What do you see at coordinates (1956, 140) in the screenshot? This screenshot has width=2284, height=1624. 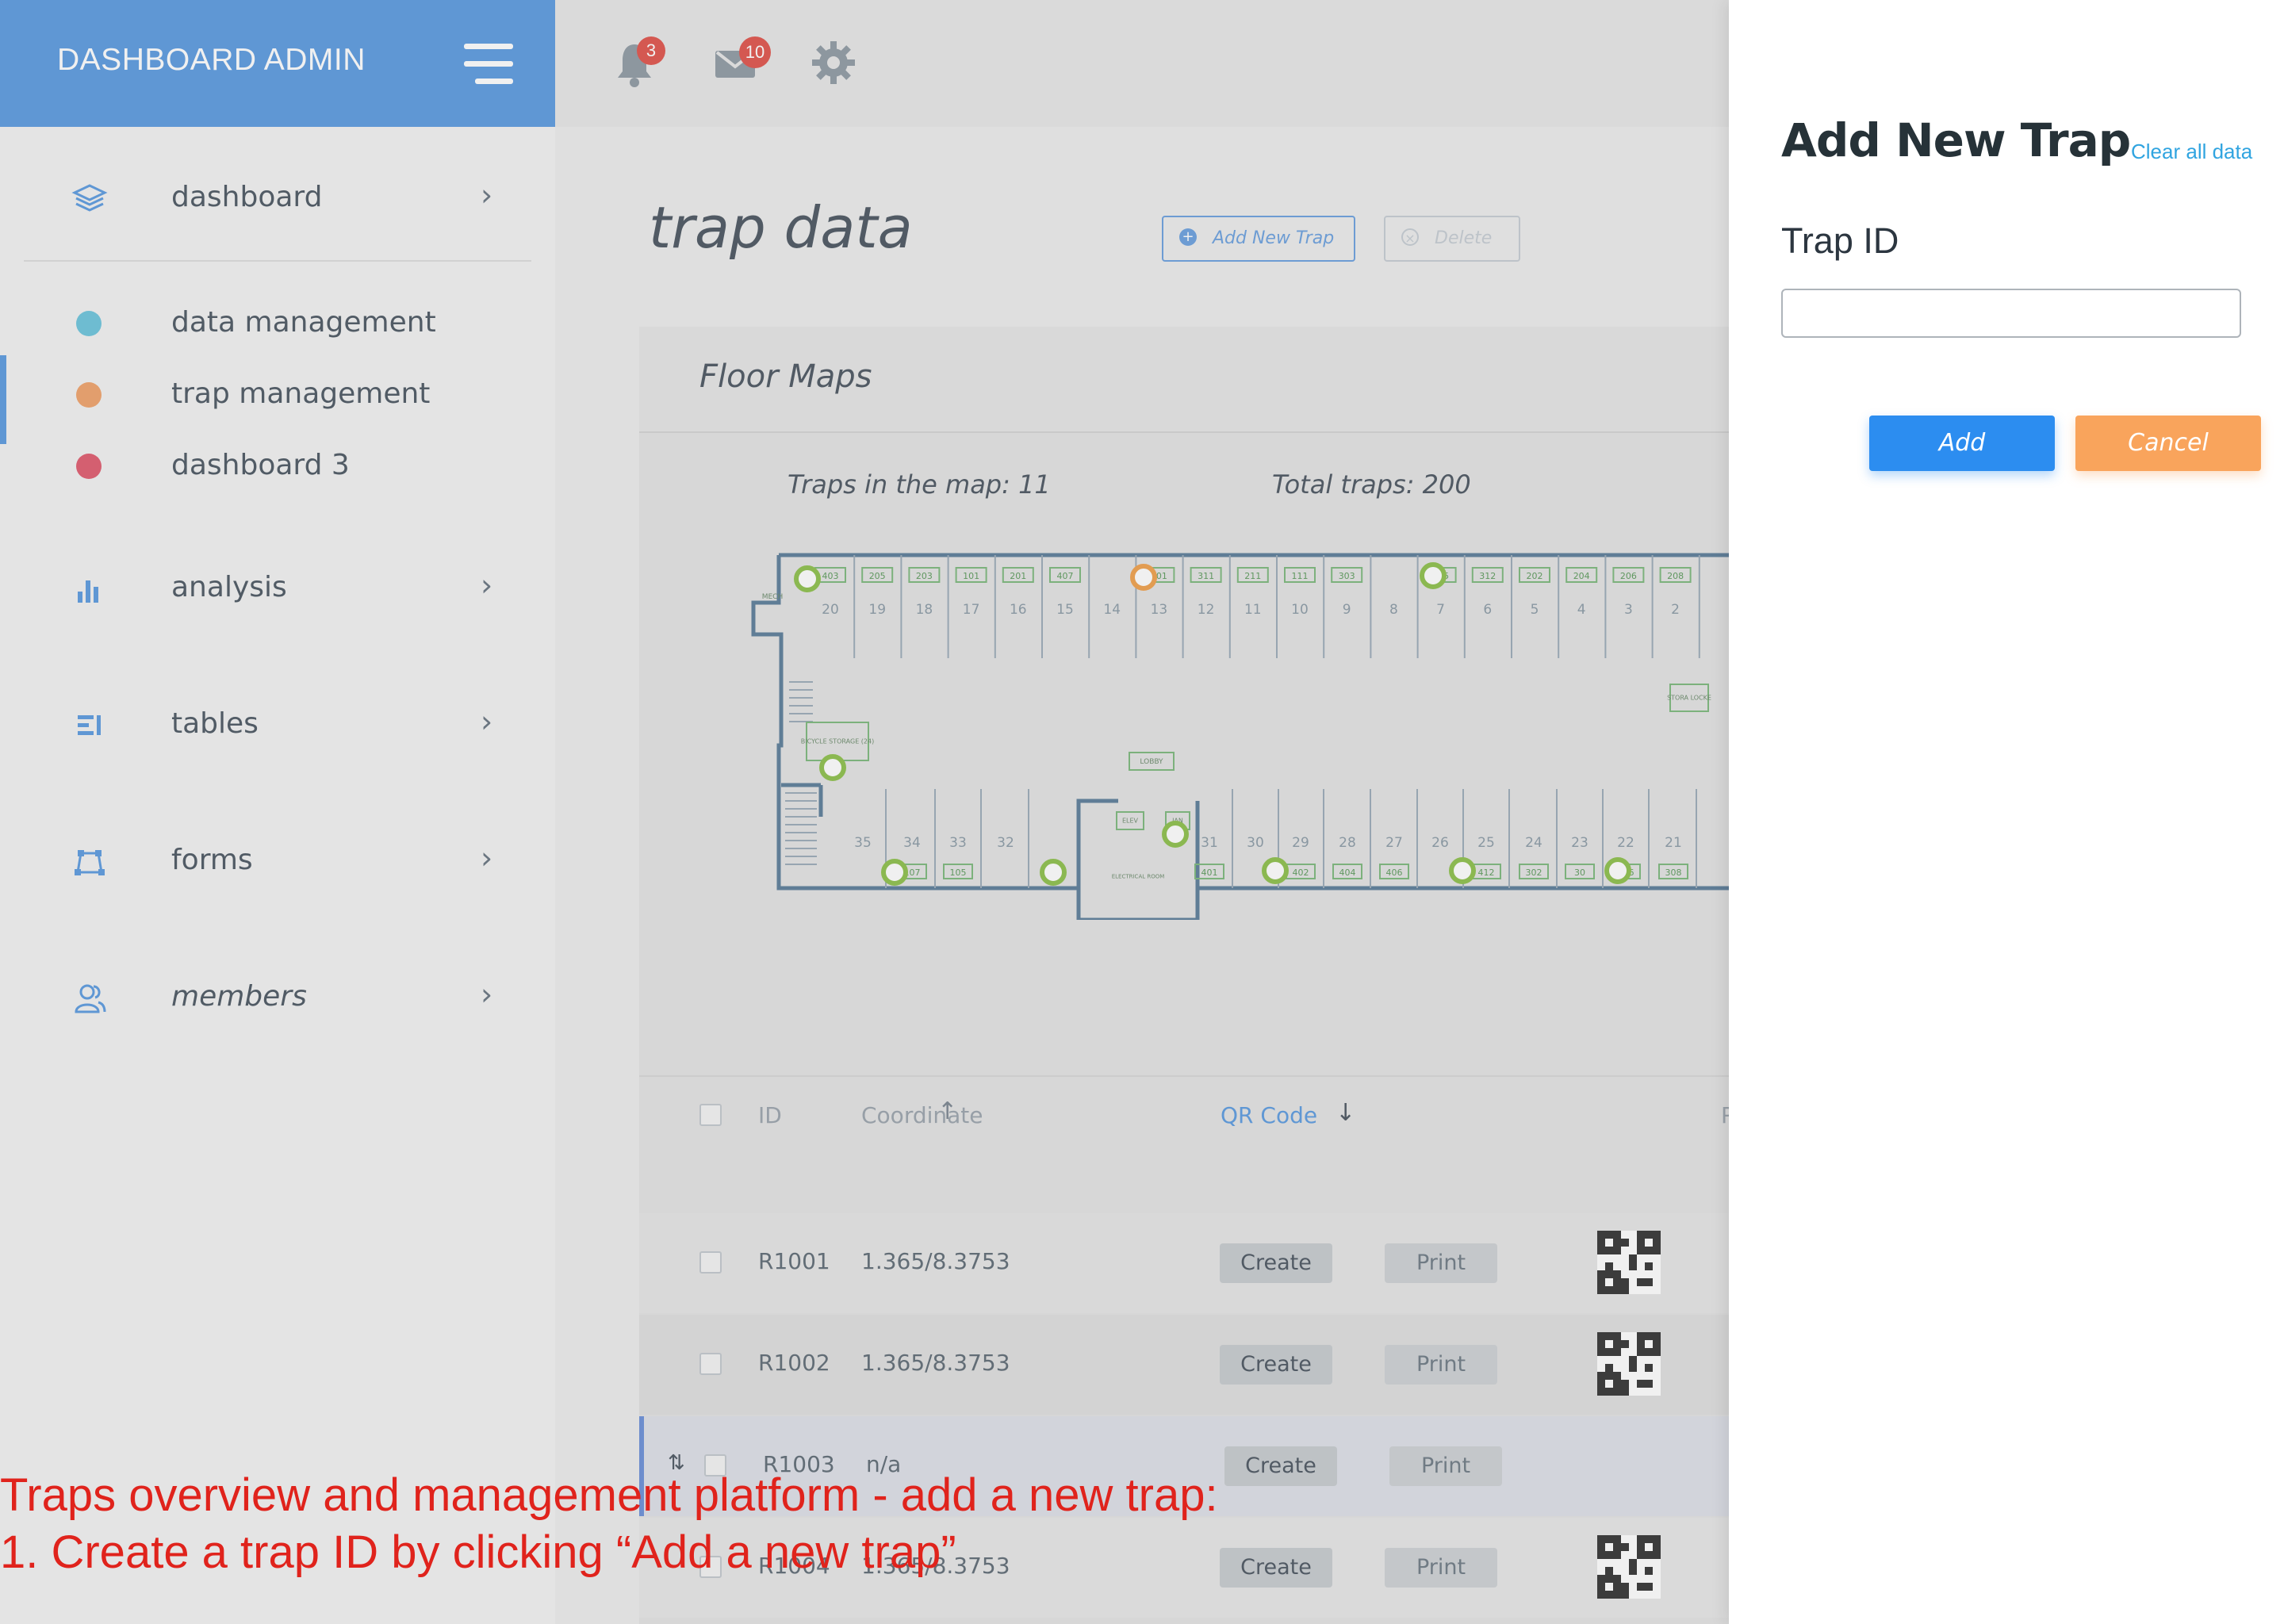 I see `drawer-title: Add New Trap` at bounding box center [1956, 140].